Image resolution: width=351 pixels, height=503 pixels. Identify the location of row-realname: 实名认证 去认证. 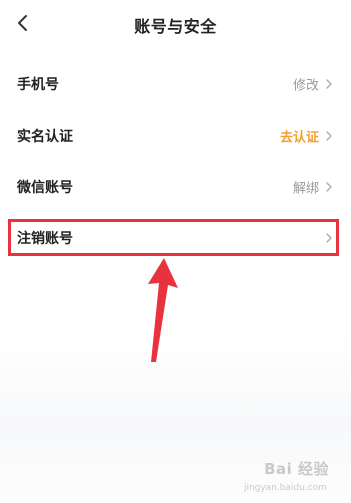
(175, 136).